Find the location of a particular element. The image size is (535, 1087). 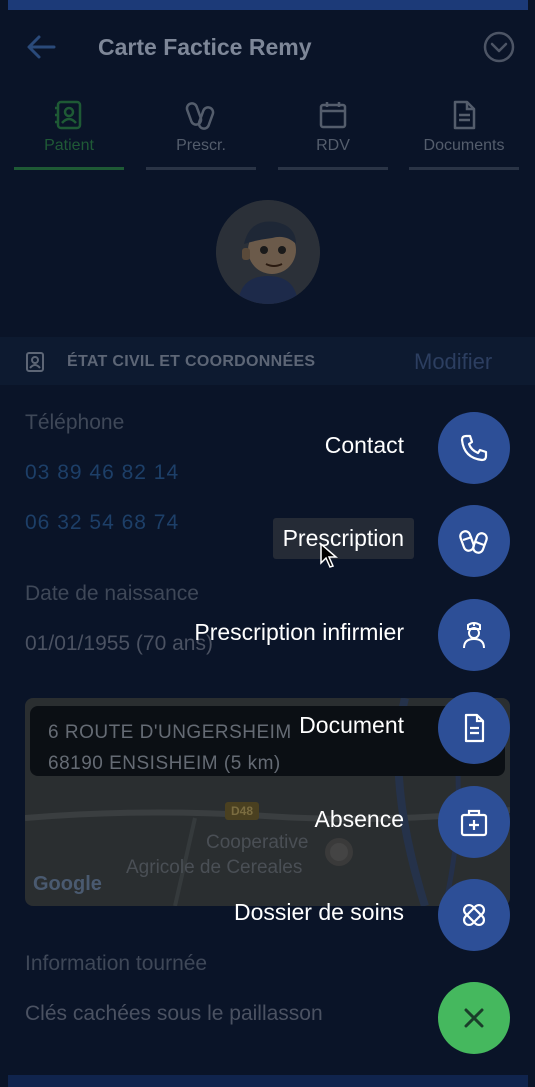

tour-info-value: Clés cachées sous le paillasson is located at coordinates (174, 1013).